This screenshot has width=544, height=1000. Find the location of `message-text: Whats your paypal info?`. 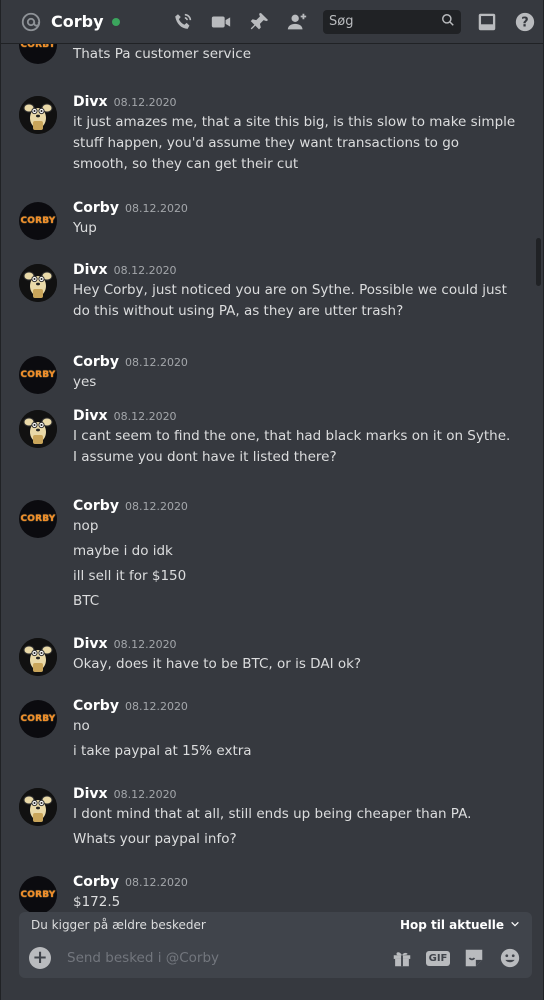

message-text: Whats your paypal info? is located at coordinates (155, 839).